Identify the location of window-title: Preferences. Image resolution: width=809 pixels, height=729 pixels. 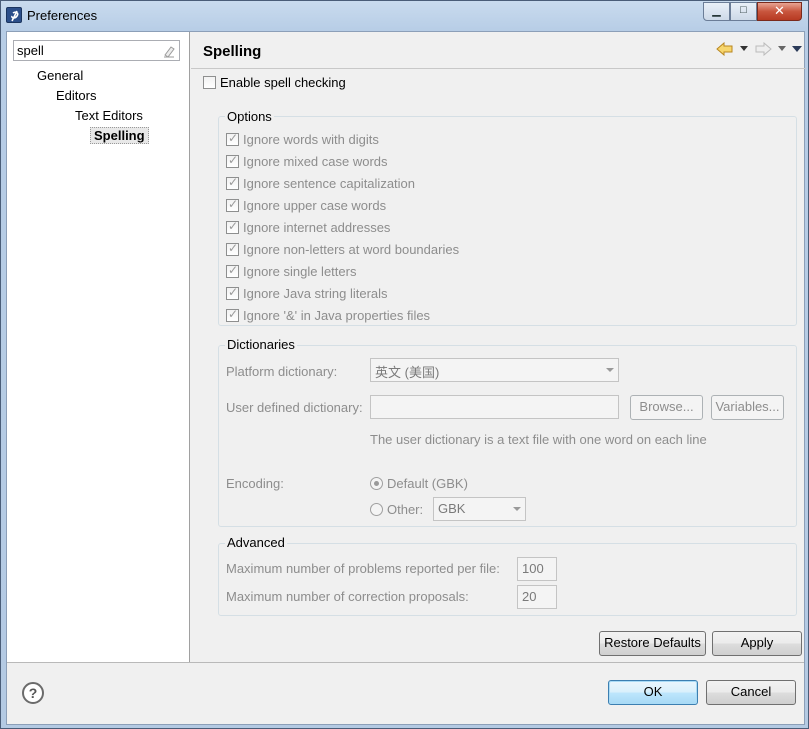
(62, 15).